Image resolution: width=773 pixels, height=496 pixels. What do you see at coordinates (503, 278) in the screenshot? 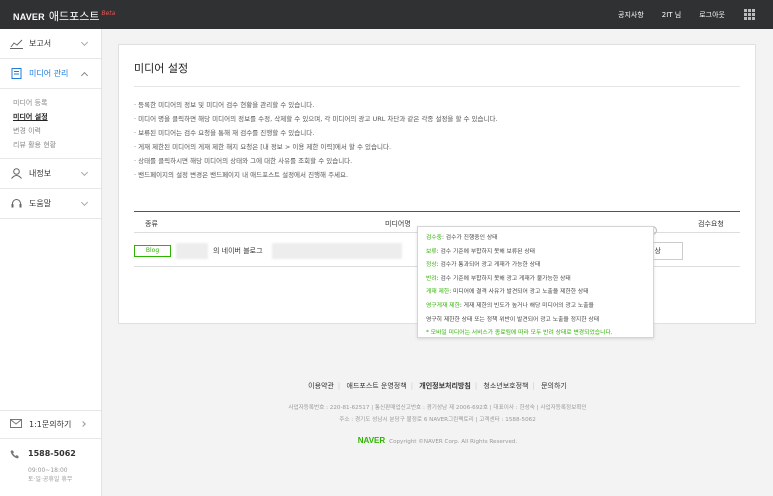
I see `status-text: : 검수 기준에 부합하지 못해 광고 게재가 불가능한 상태` at bounding box center [503, 278].